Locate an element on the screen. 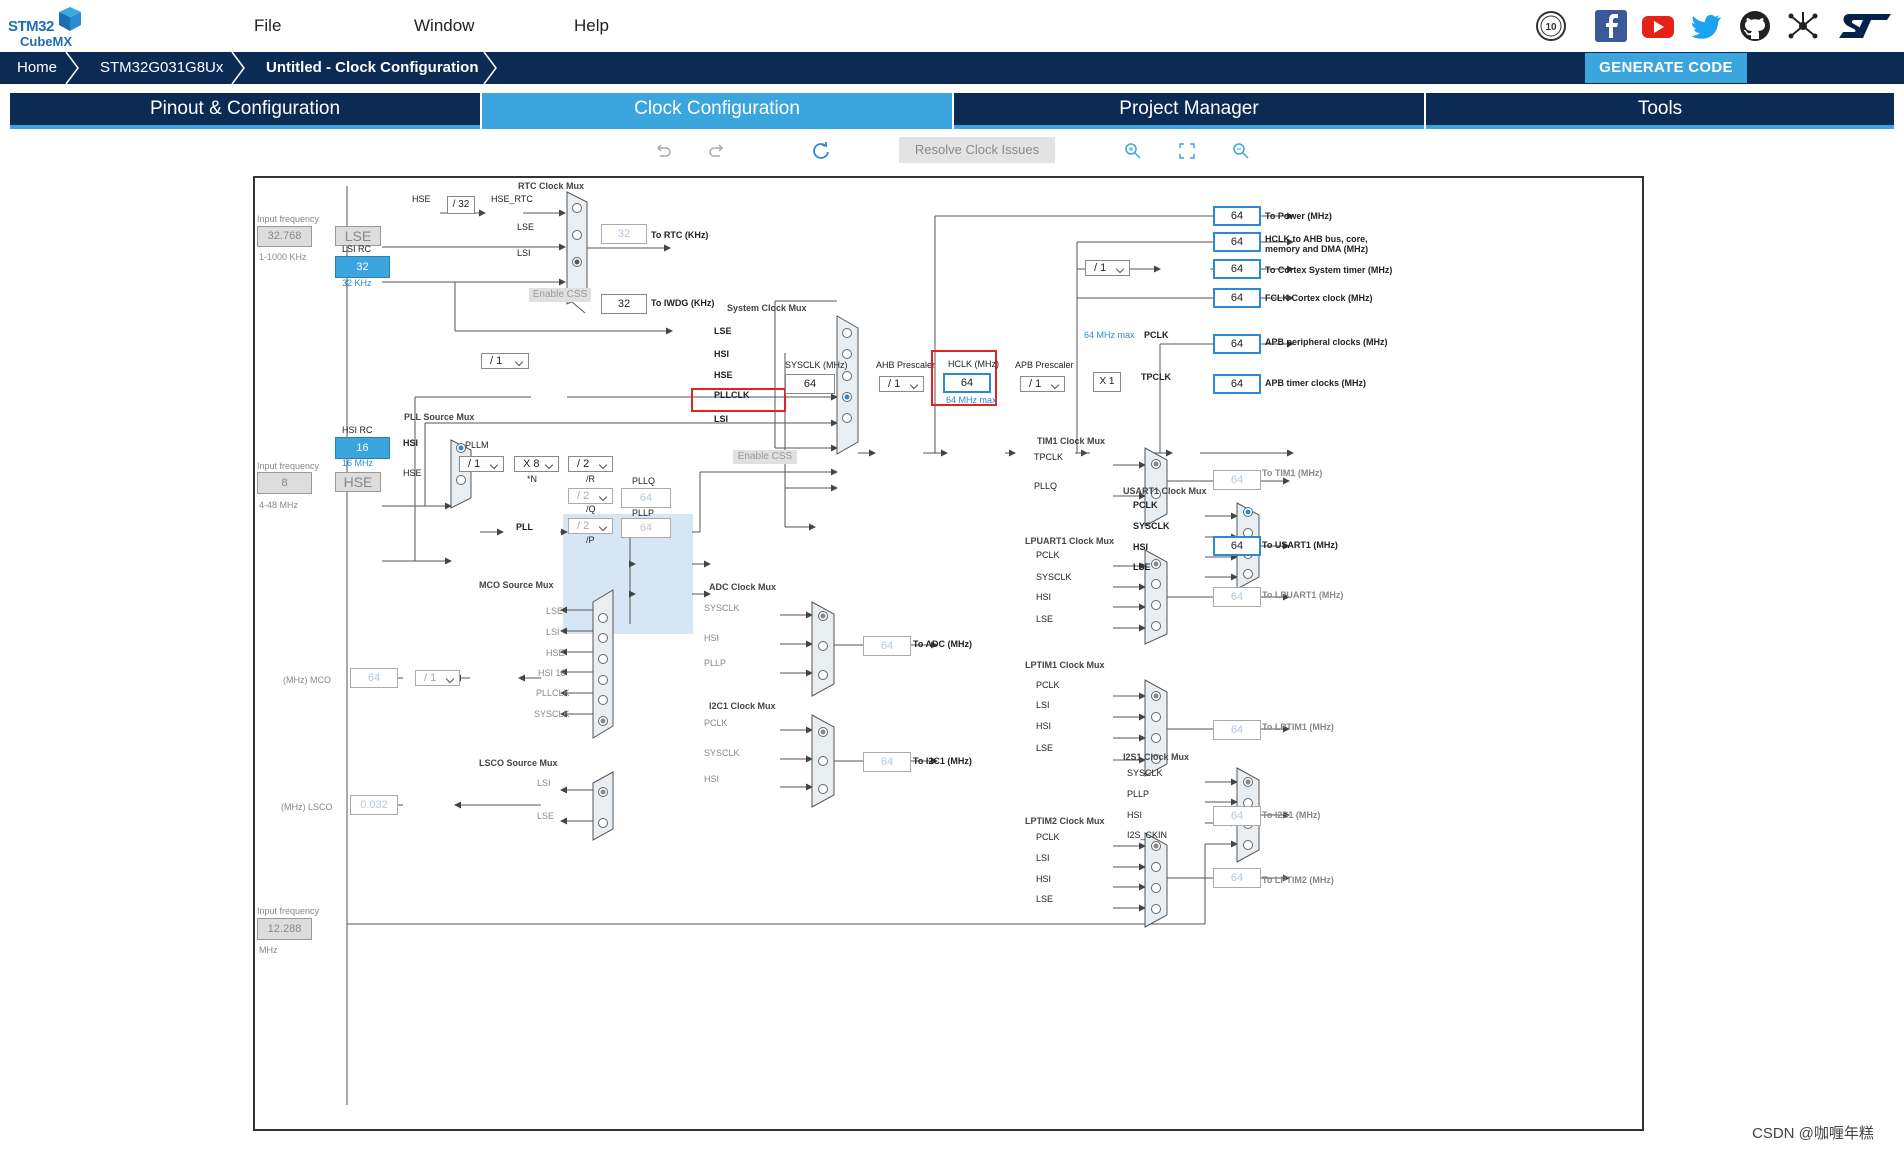  hse-rtc-divider: / 32 is located at coordinates (461, 205).